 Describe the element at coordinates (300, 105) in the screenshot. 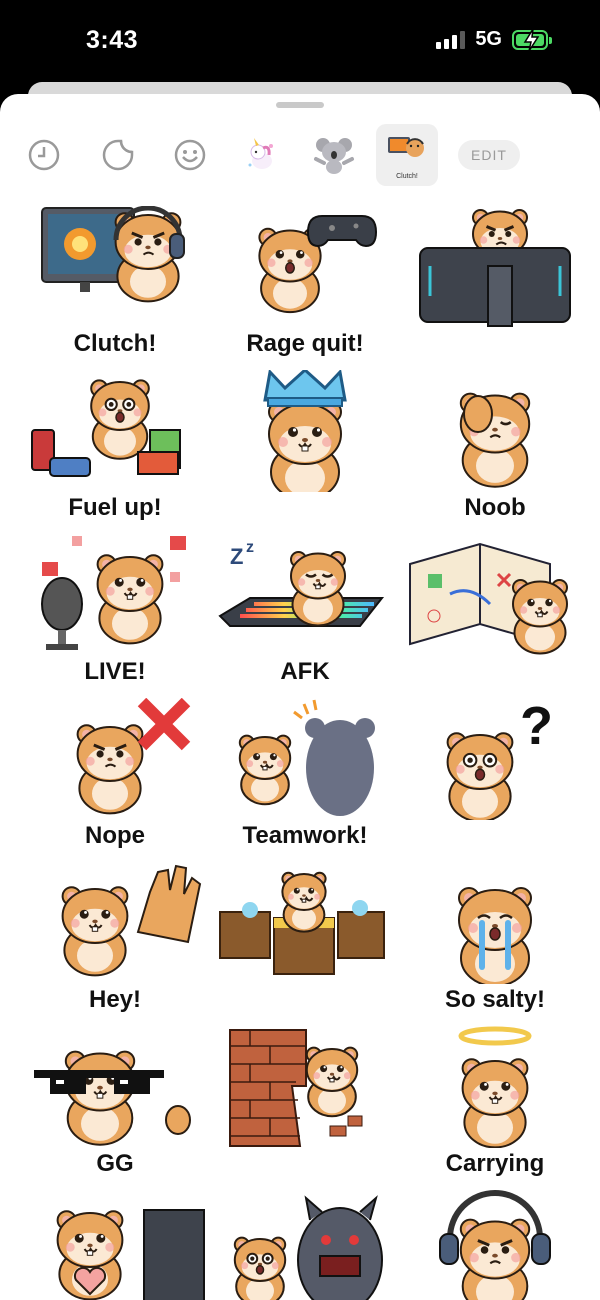

I see `sheet-grabber` at that location.